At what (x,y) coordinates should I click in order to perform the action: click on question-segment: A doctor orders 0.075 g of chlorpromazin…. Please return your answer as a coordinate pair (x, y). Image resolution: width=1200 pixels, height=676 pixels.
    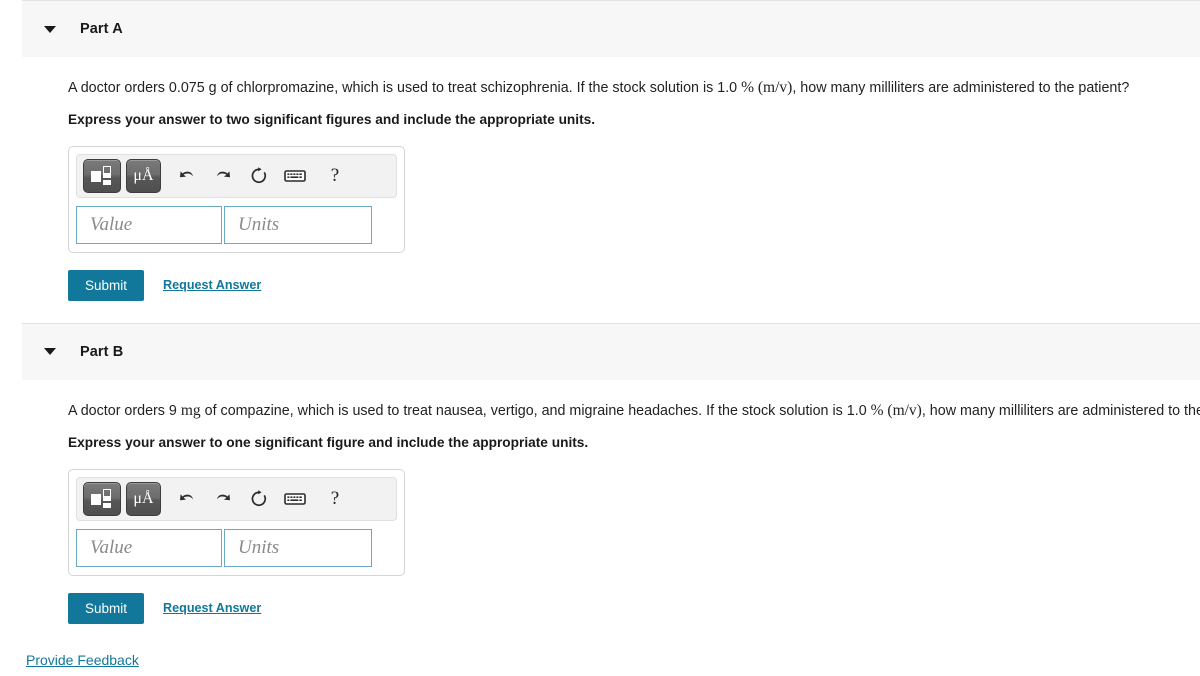
    Looking at the image, I should click on (405, 88).